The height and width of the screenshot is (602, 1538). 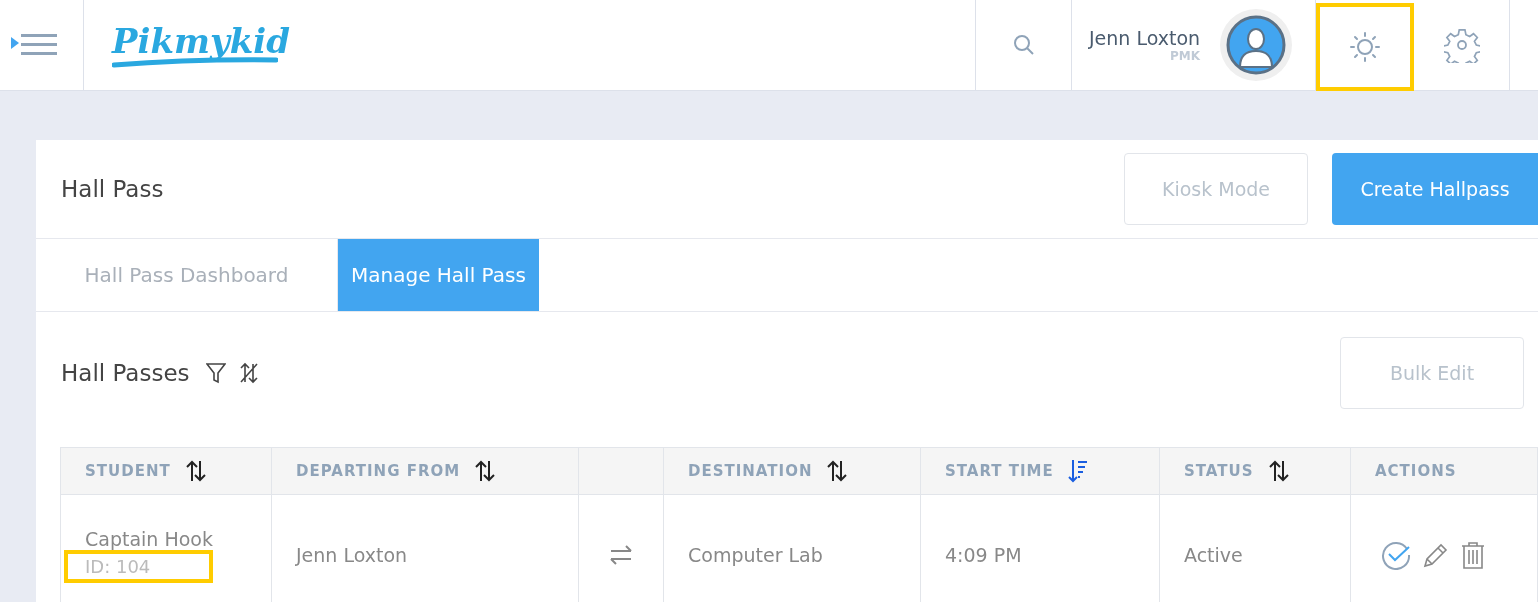 What do you see at coordinates (438, 275) in the screenshot?
I see `tab: Manage Hall Pass` at bounding box center [438, 275].